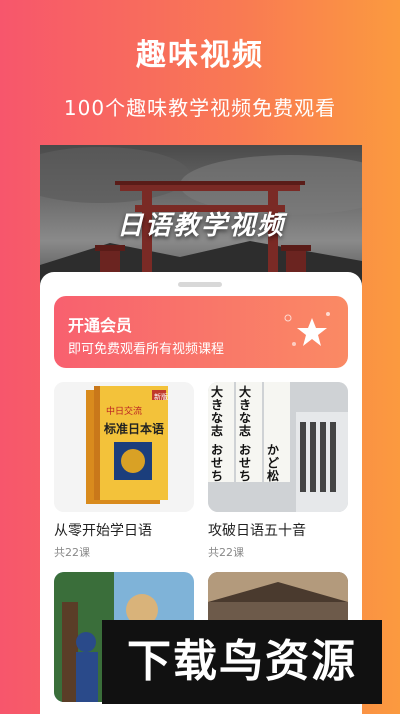 The image size is (400, 714). What do you see at coordinates (201, 332) in the screenshot?
I see `vip-banner: 开通会员 即可免费观看所有视频课程` at bounding box center [201, 332].